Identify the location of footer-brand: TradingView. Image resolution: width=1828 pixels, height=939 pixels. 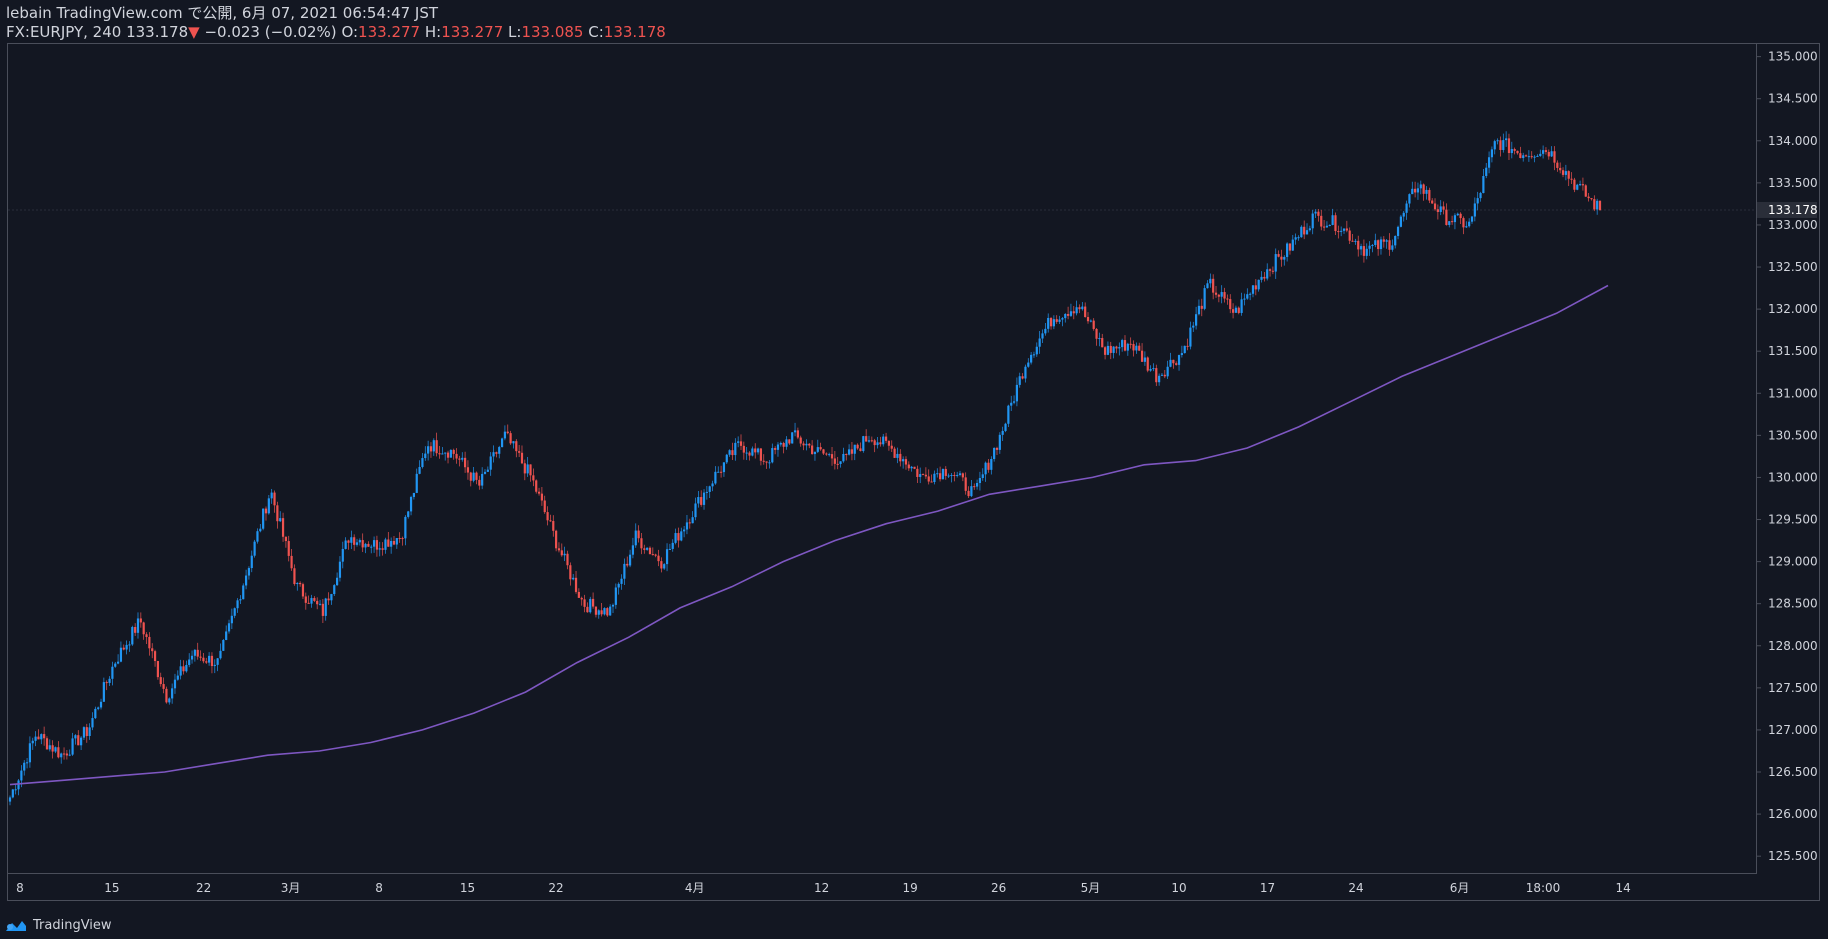
(72, 925).